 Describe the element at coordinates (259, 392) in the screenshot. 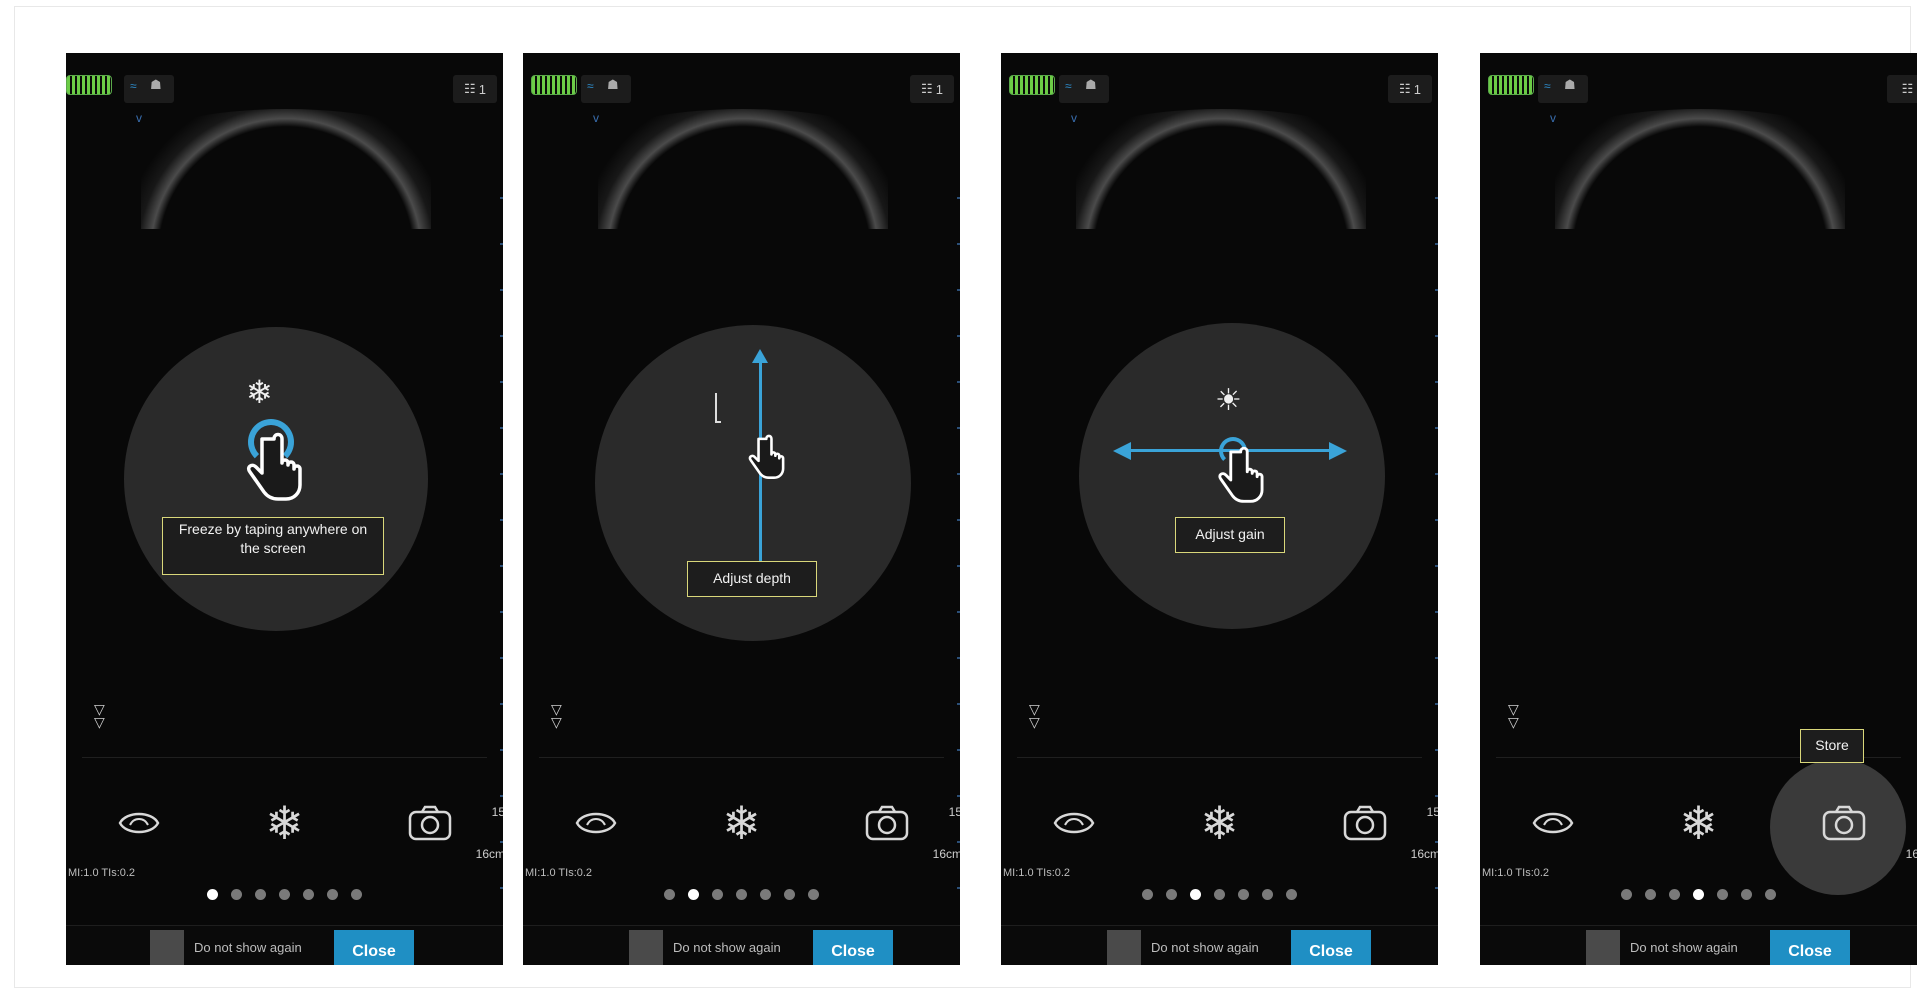

I see `snowflake-icon: ❄` at that location.